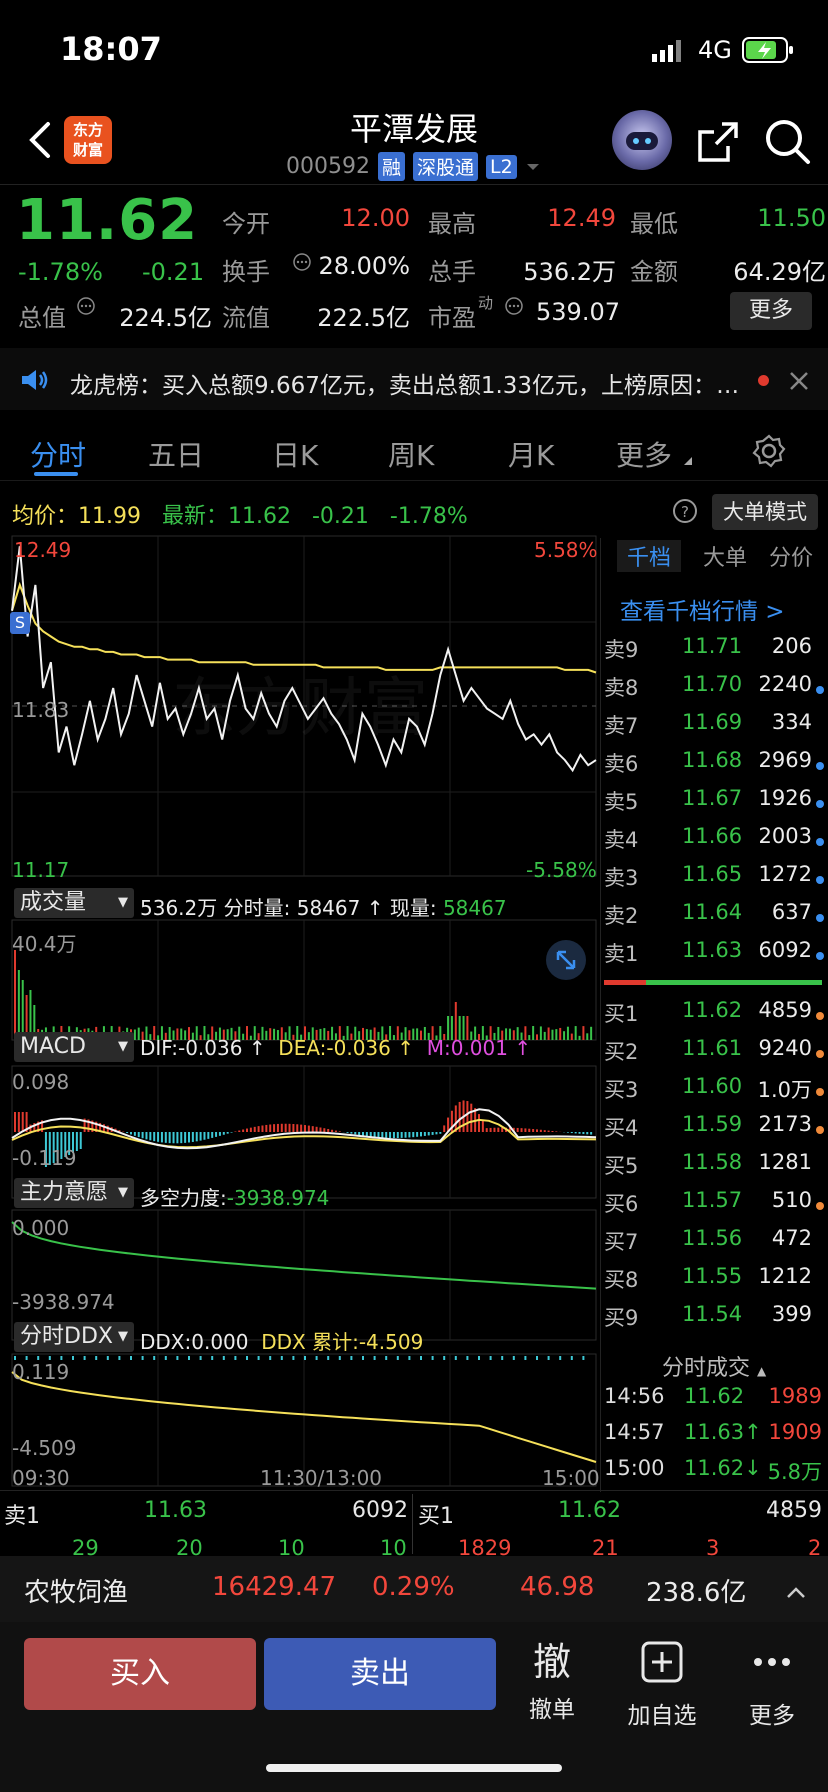 This screenshot has height=1792, width=828. Describe the element at coordinates (772, 1685) in the screenshot. I see `more-actions-button: 更多` at that location.